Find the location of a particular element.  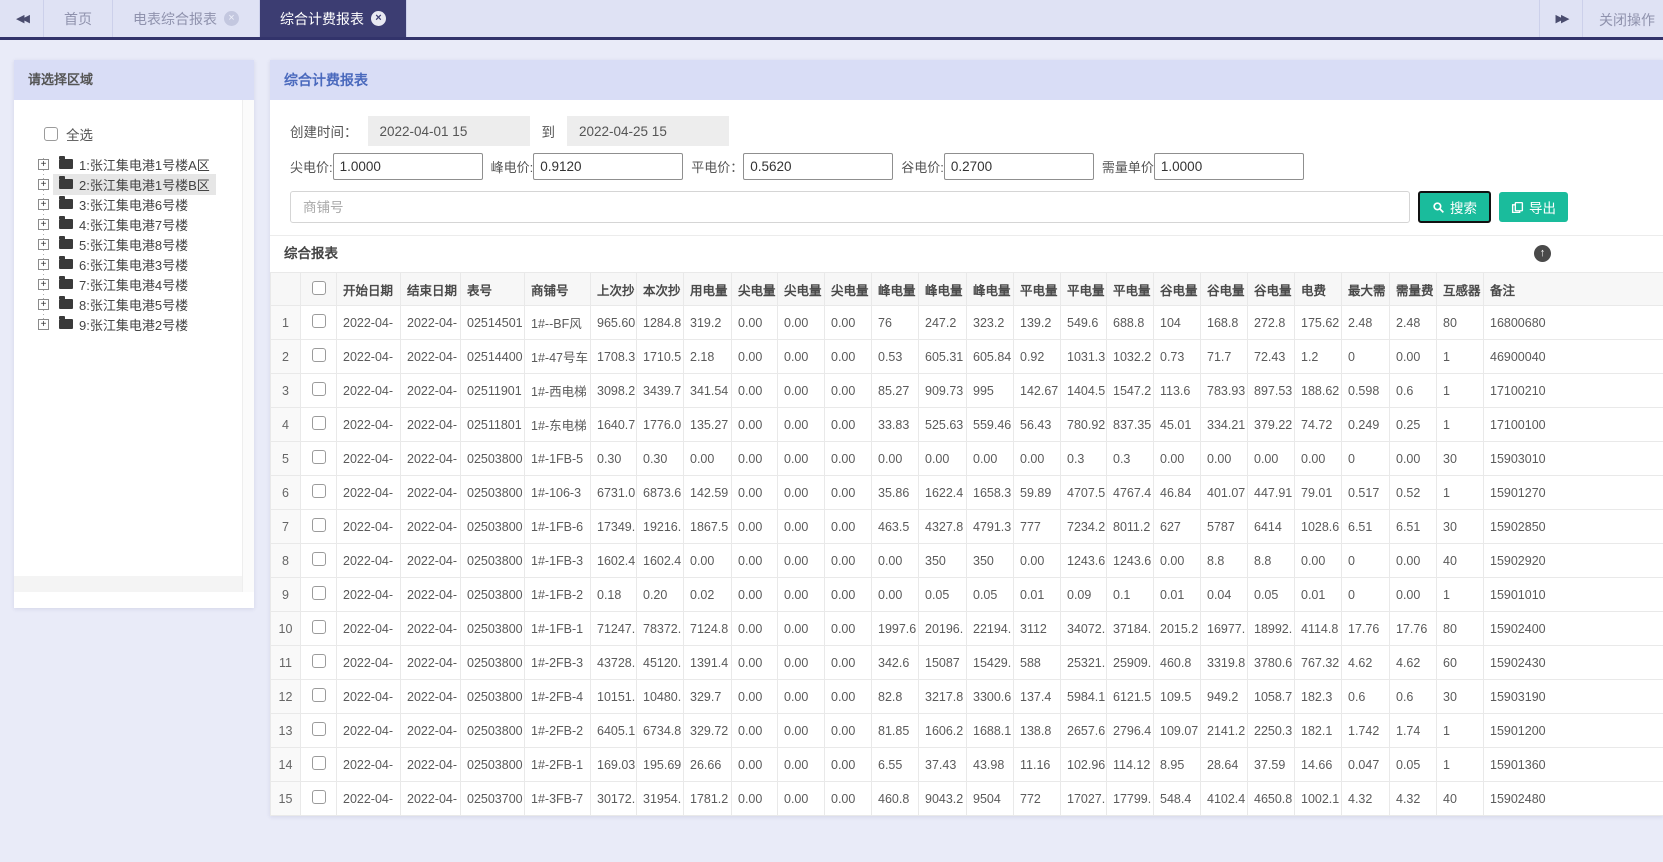

close-operations-menu: 关闭操作 is located at coordinates (1623, 18).